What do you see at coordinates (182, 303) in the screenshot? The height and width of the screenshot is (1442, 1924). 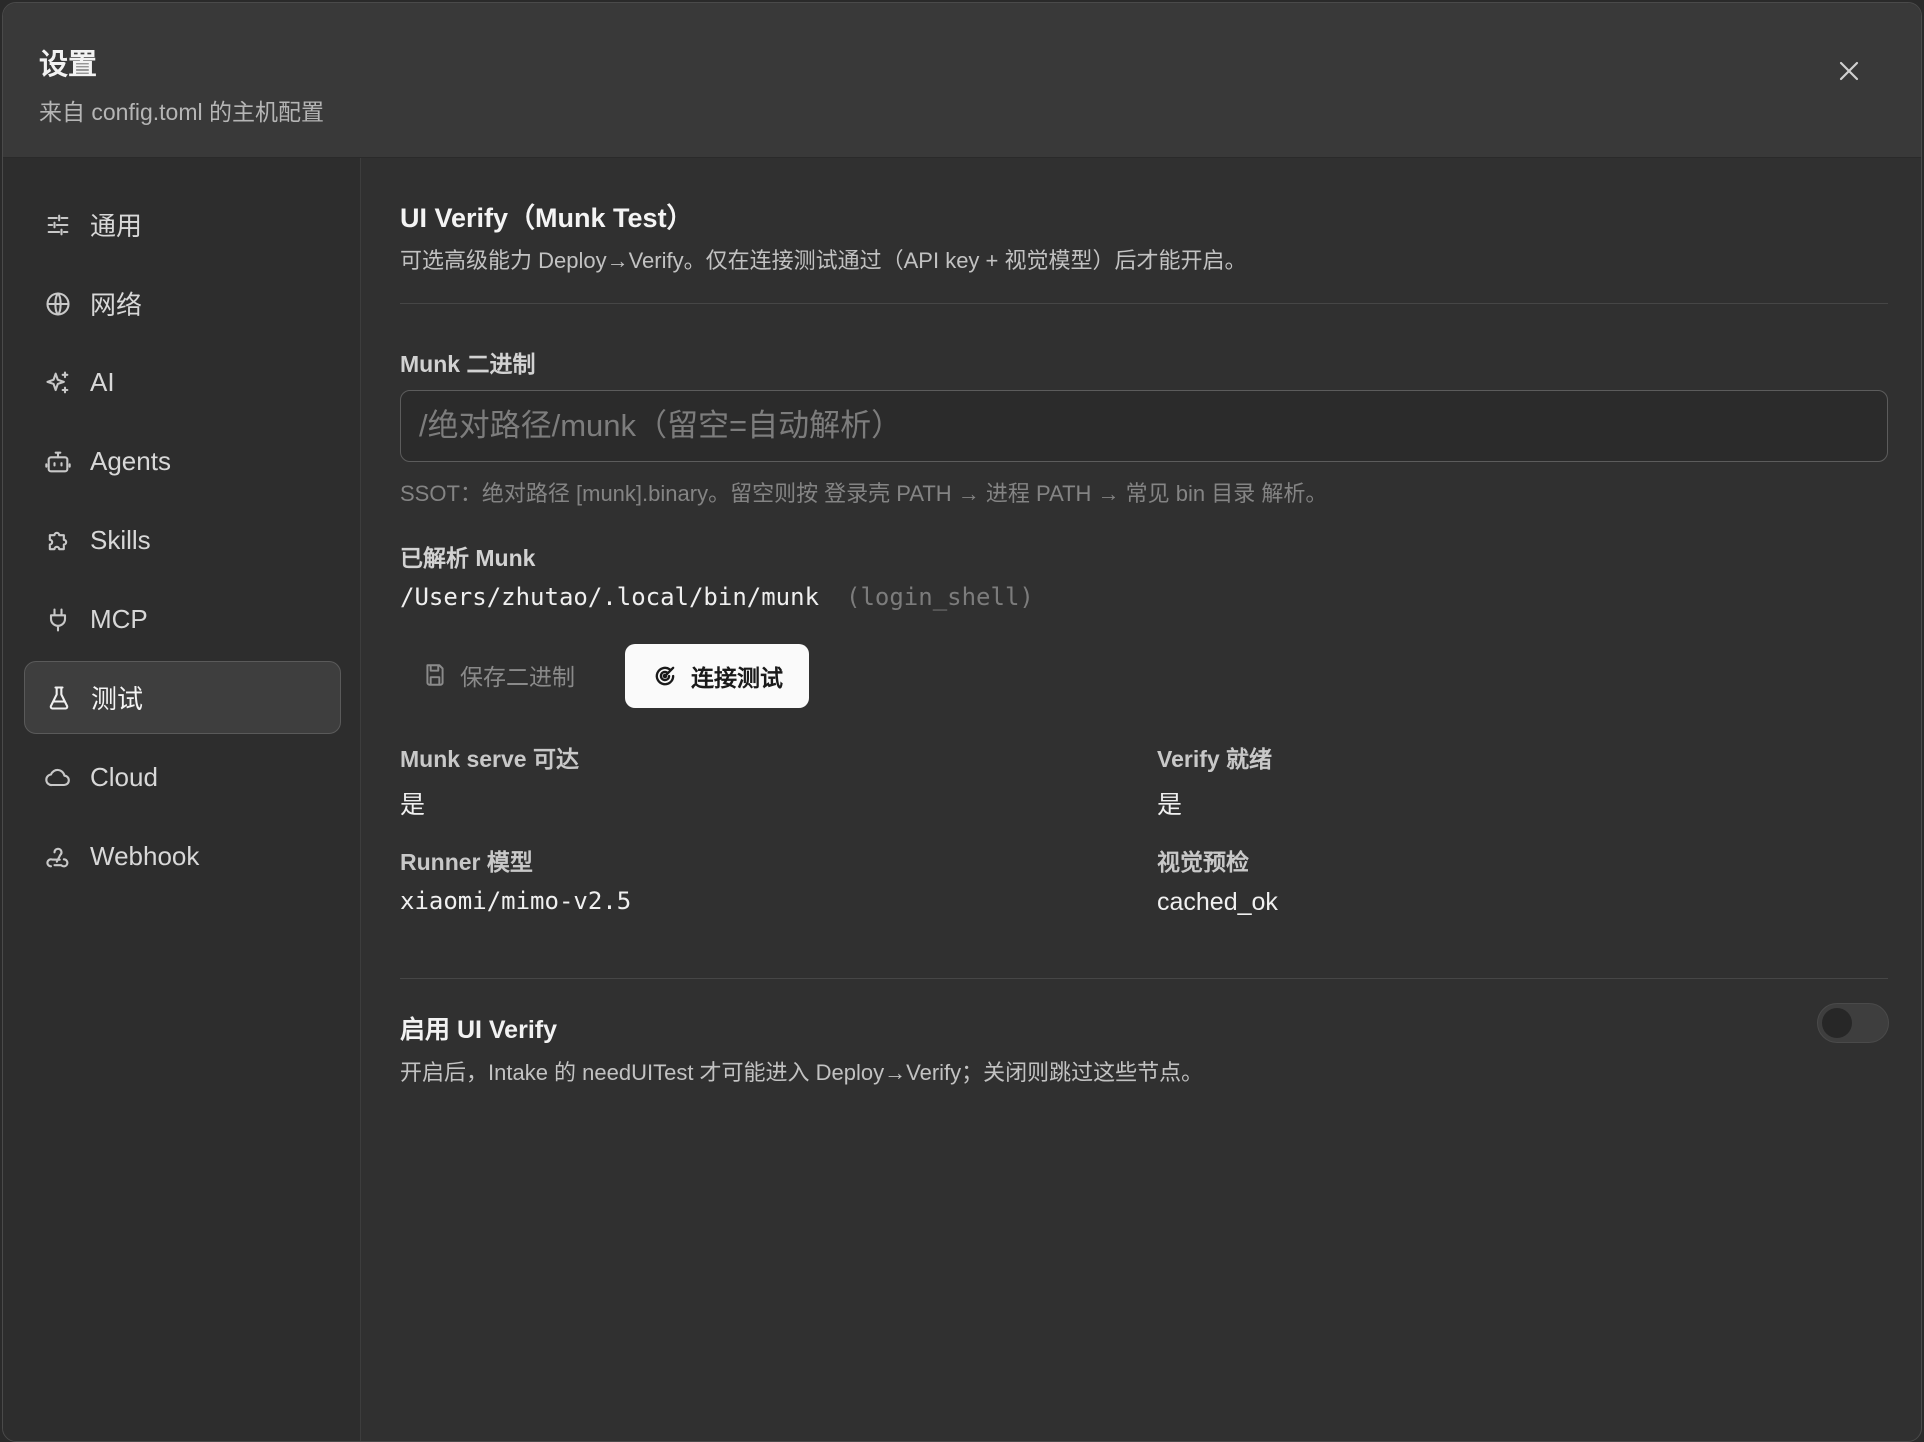 I see `sidebar-item-network: 网络` at bounding box center [182, 303].